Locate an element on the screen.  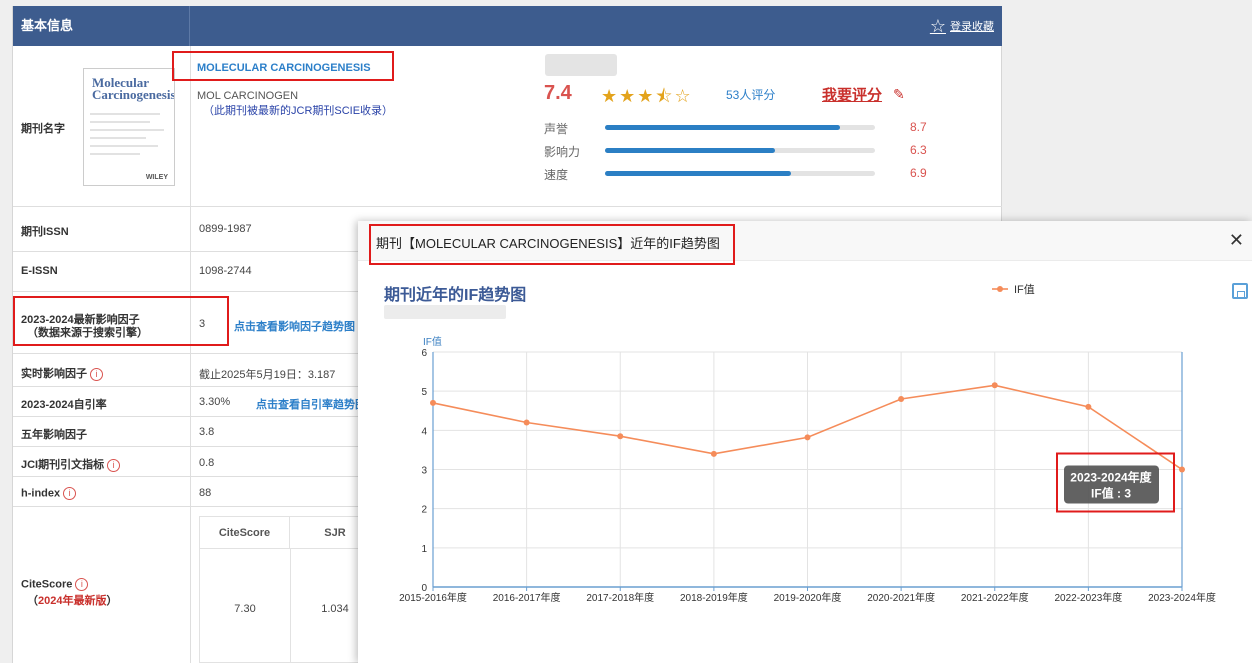
y-tick-label: 3 is located at coordinates (424, 471).